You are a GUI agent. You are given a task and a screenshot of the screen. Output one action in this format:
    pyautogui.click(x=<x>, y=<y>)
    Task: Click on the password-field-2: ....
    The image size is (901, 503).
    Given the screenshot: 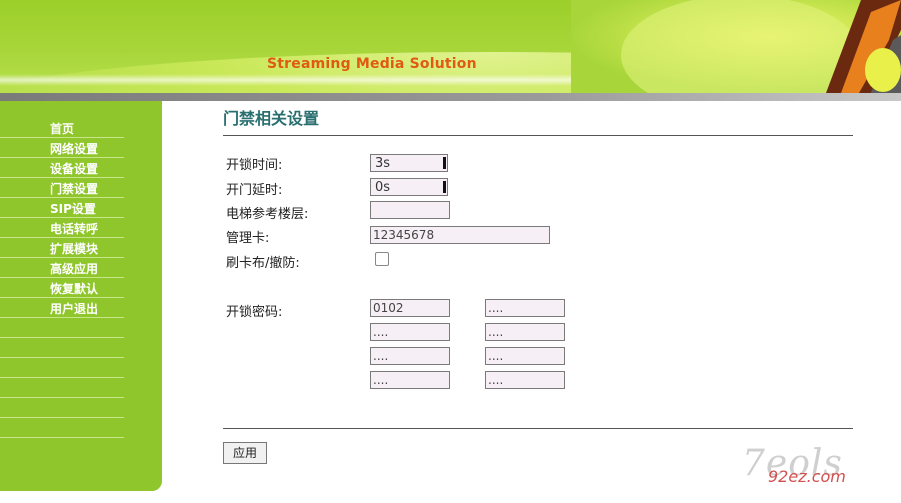 What is the action you would take?
    pyautogui.click(x=525, y=308)
    